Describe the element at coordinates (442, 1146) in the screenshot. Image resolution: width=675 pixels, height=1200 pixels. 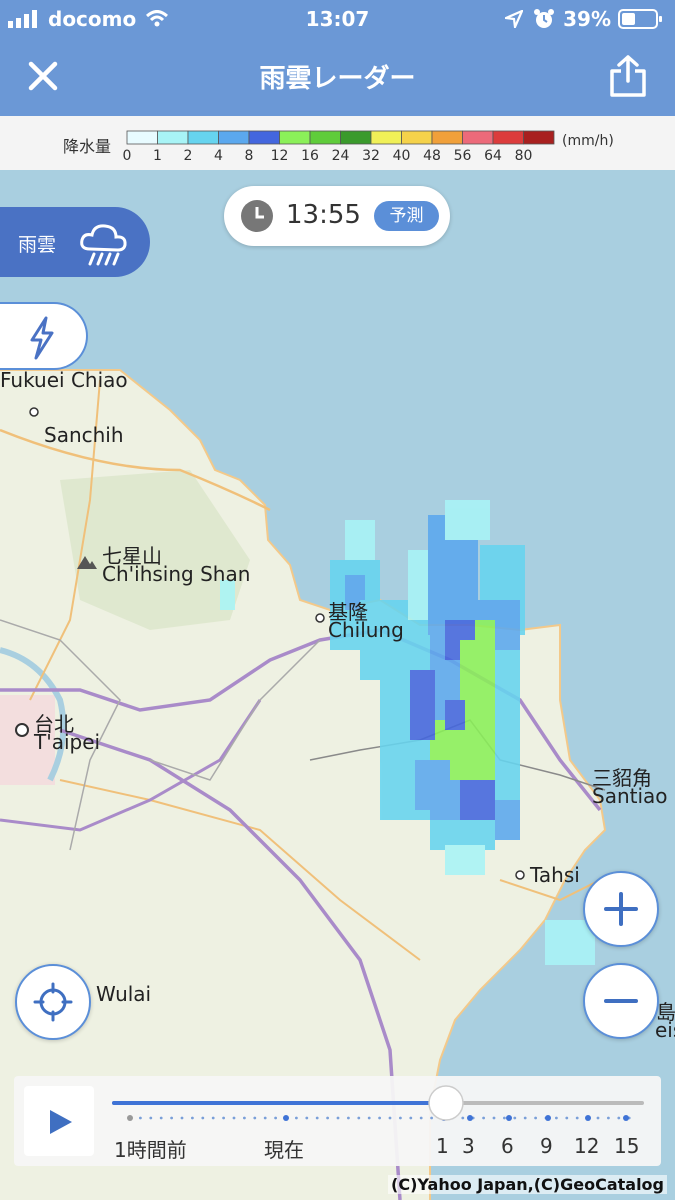
I see `timeline-label-1: 1` at that location.